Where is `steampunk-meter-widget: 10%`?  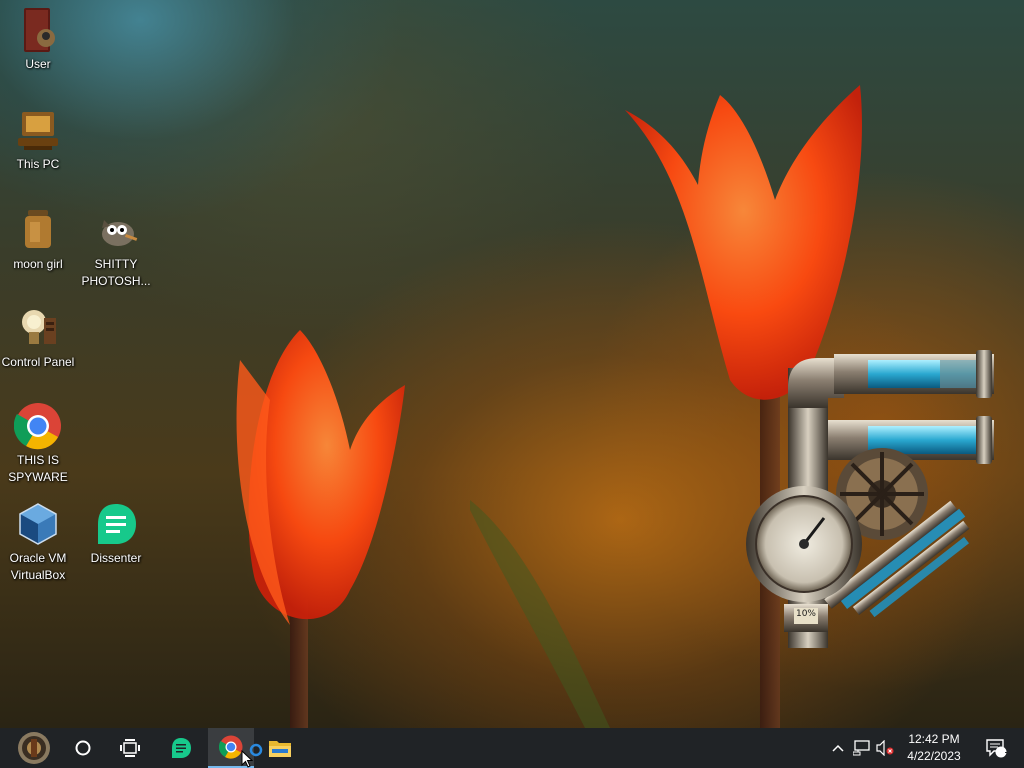 steampunk-meter-widget: 10% is located at coordinates (872, 498).